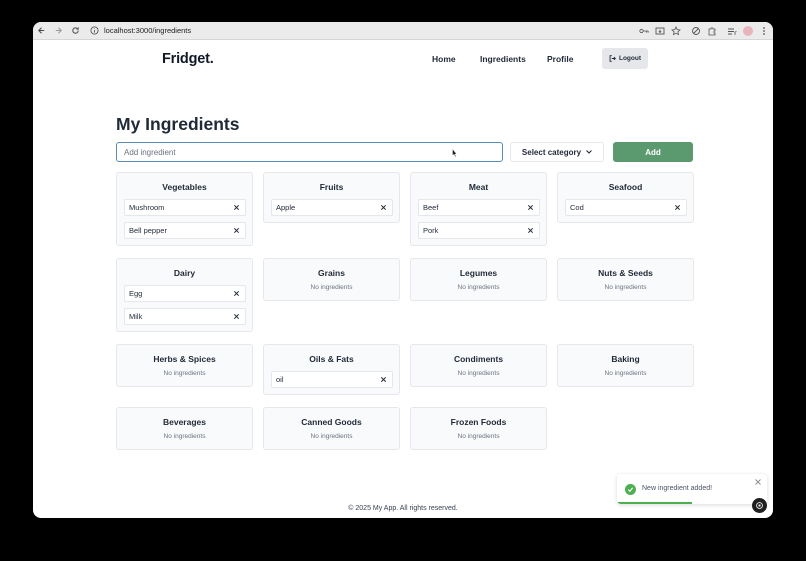  I want to click on ingredient-label: Apple, so click(286, 207).